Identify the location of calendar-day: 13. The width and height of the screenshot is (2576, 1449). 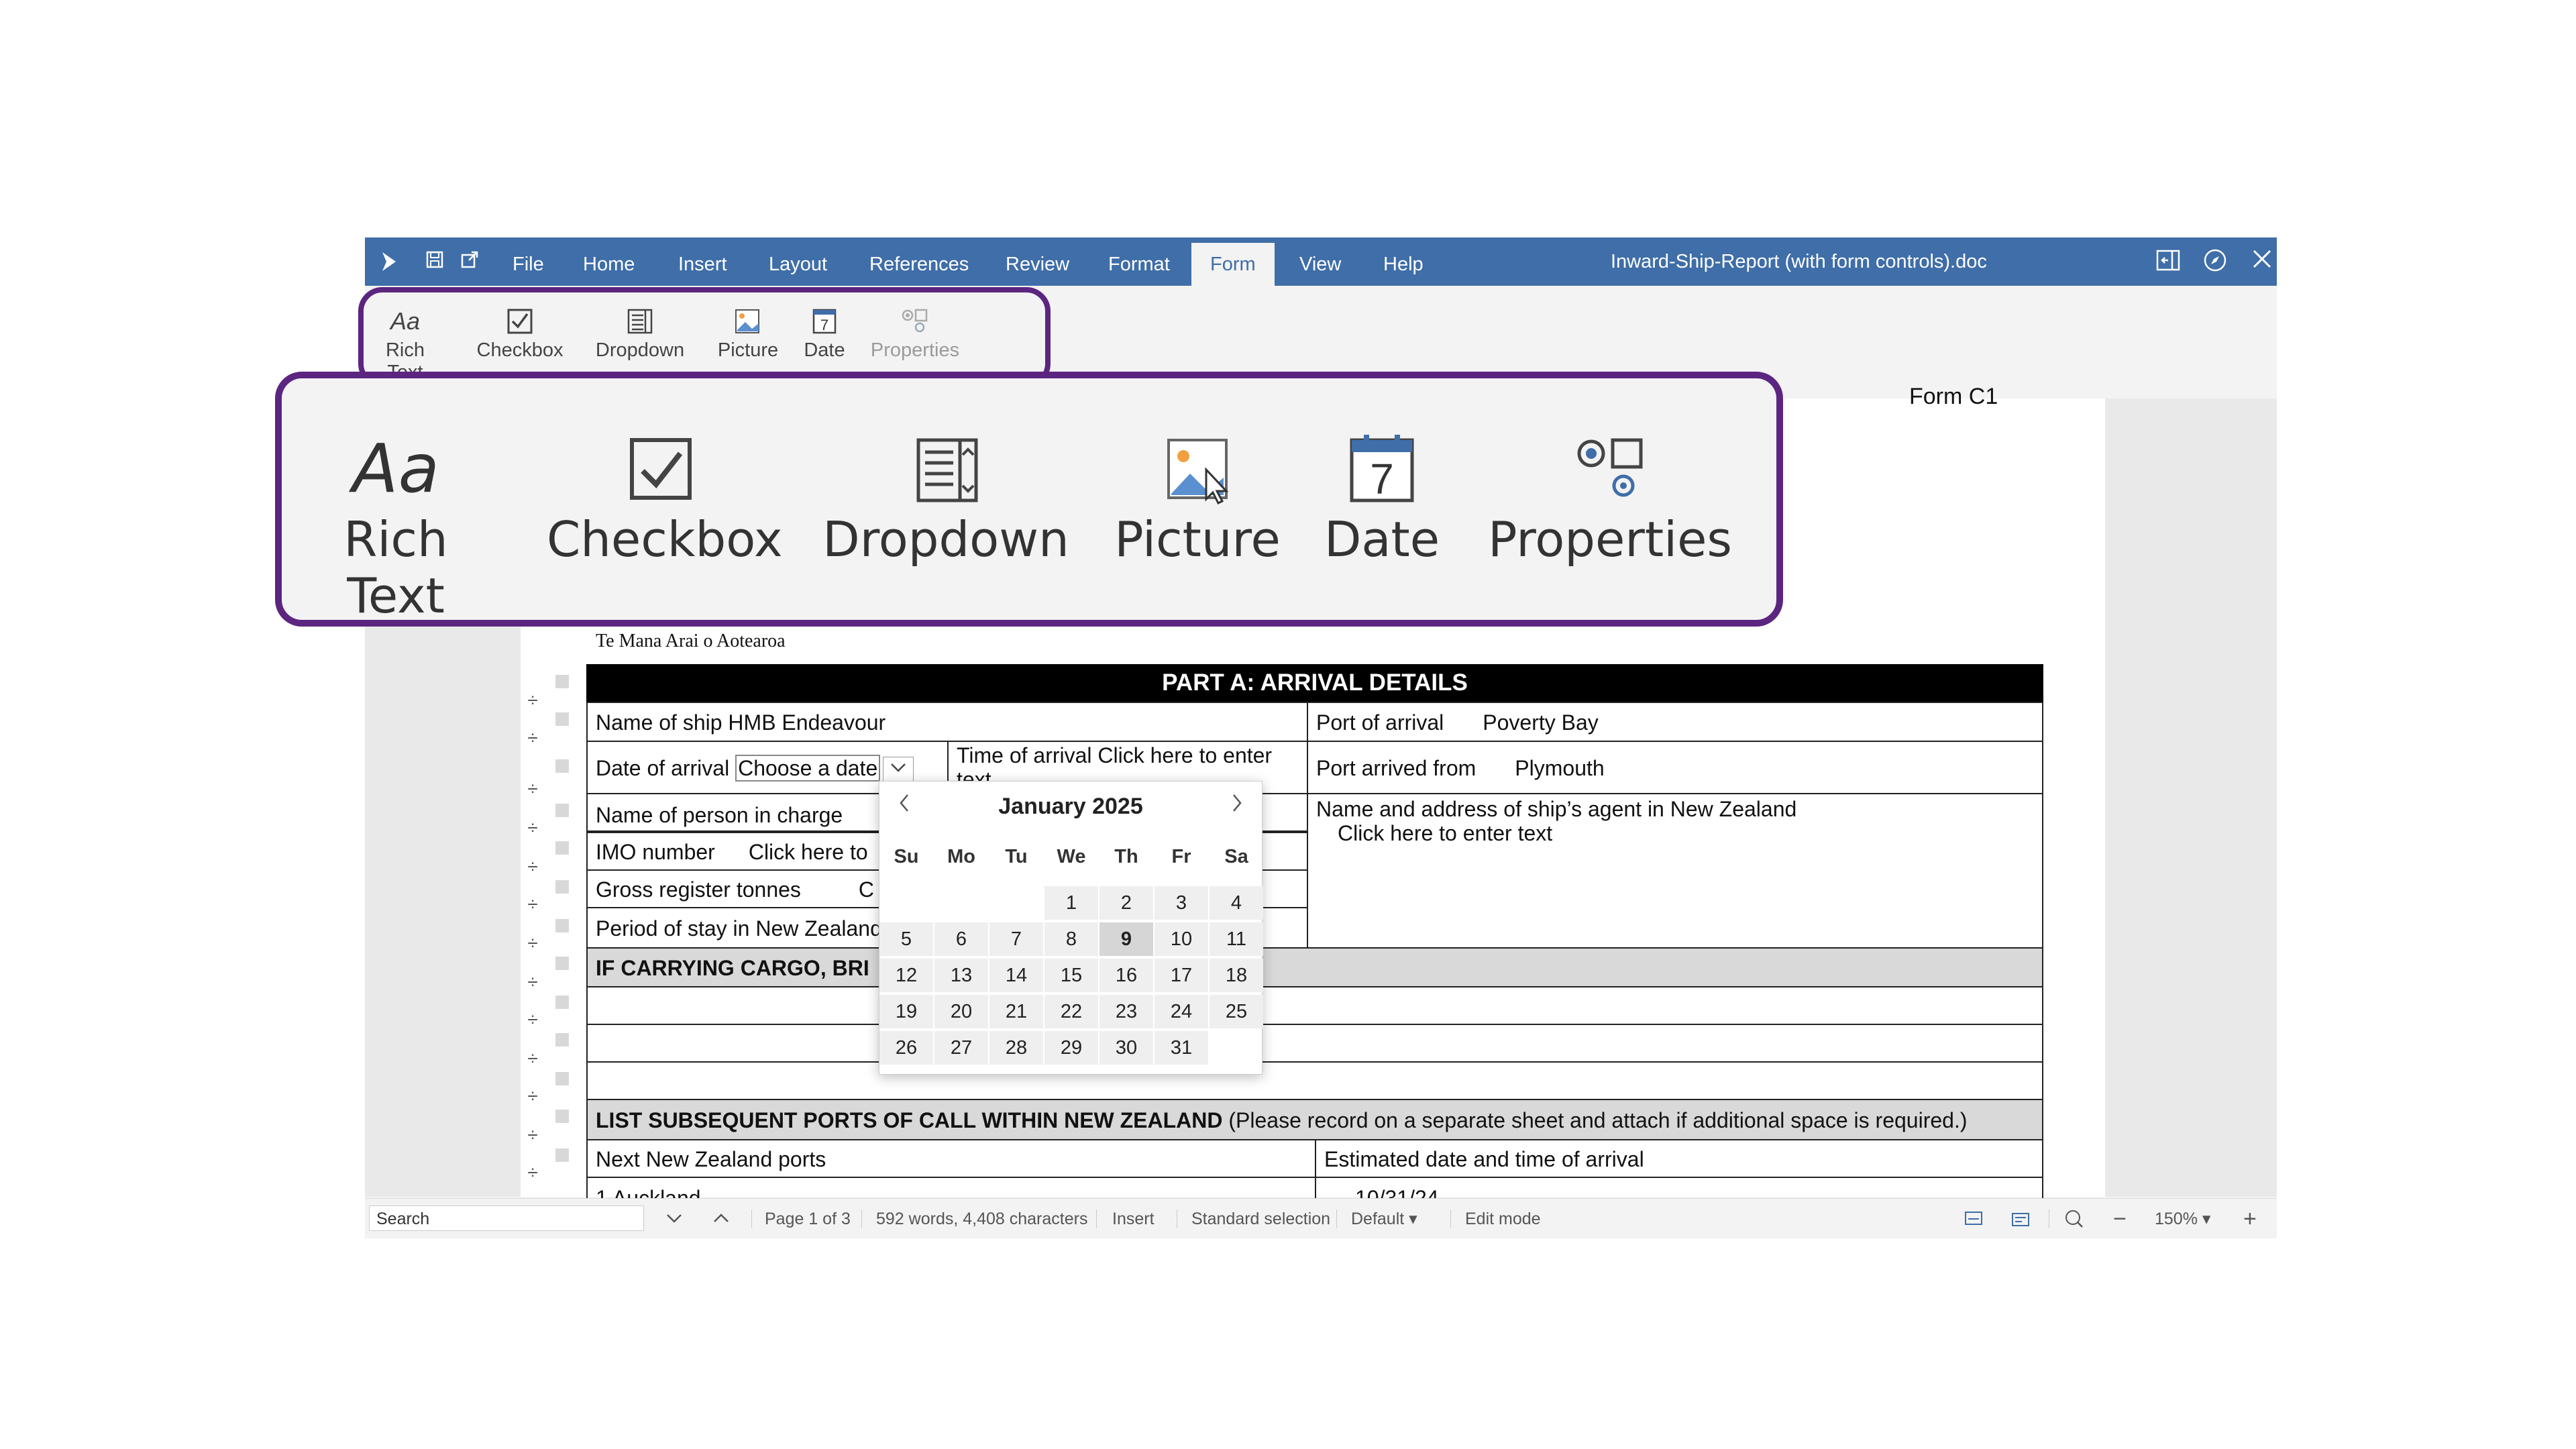
(961, 975).